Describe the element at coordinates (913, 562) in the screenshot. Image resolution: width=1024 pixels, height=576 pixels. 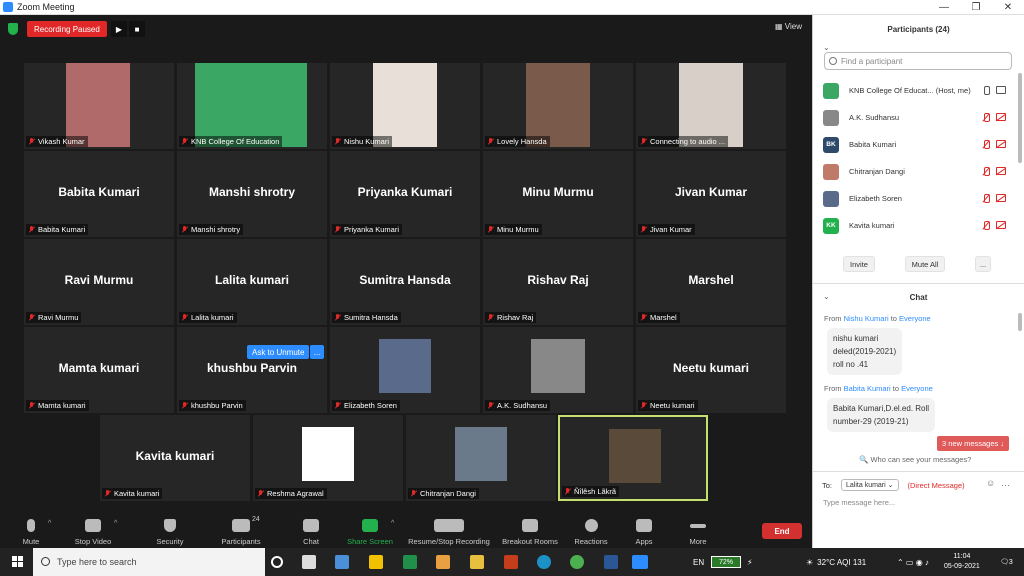
I see `tray-icons: ⌃ ▭ ◉ ♪` at that location.